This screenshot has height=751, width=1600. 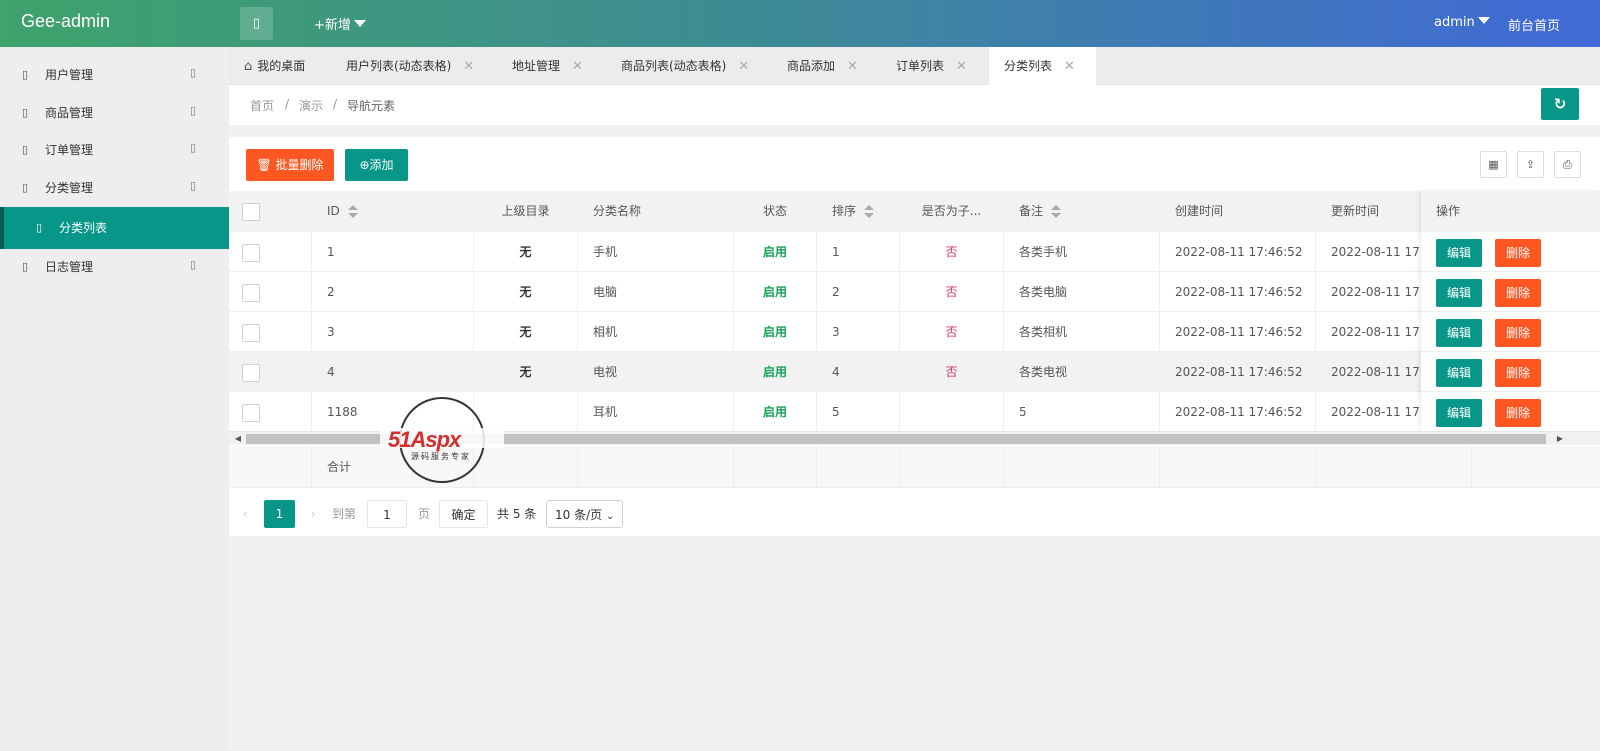 What do you see at coordinates (393, 211) in the screenshot?
I see `header-id: ID` at bounding box center [393, 211].